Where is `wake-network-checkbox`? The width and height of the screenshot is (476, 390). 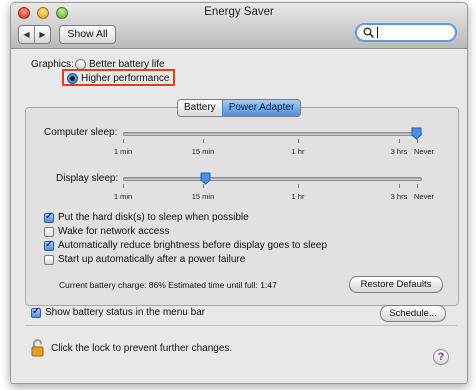 wake-network-checkbox is located at coordinates (49, 232).